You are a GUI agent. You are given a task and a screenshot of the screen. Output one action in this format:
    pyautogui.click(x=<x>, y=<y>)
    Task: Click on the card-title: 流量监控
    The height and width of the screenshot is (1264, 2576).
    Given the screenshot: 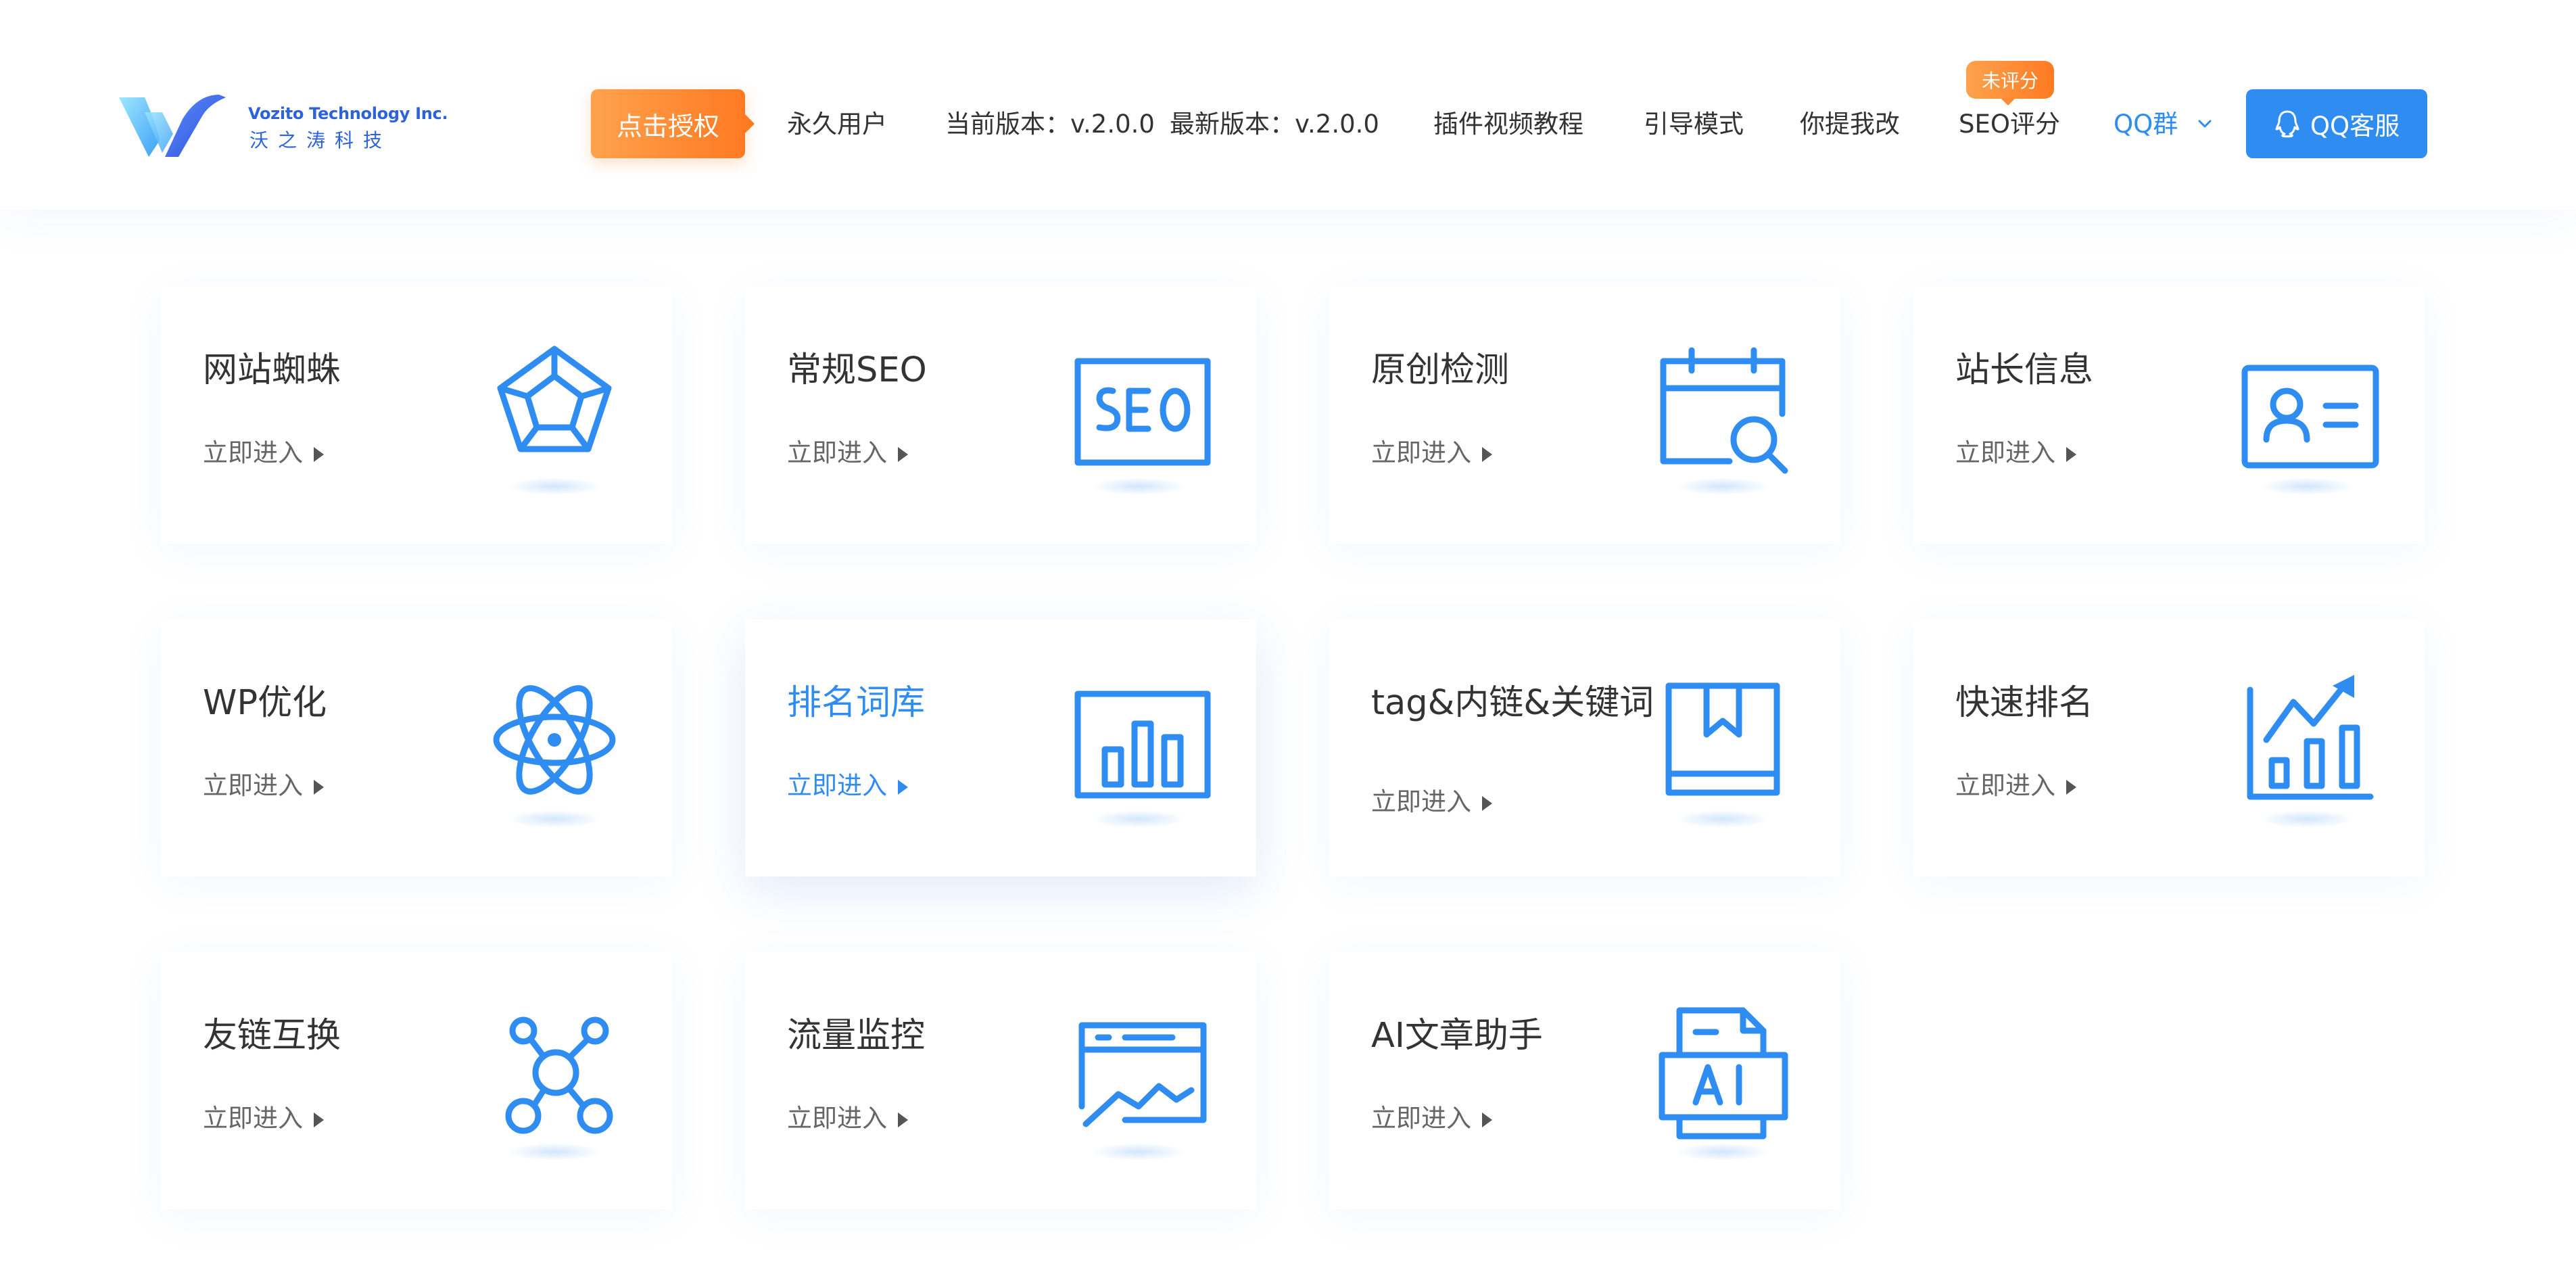 What is the action you would take?
    pyautogui.click(x=856, y=1036)
    